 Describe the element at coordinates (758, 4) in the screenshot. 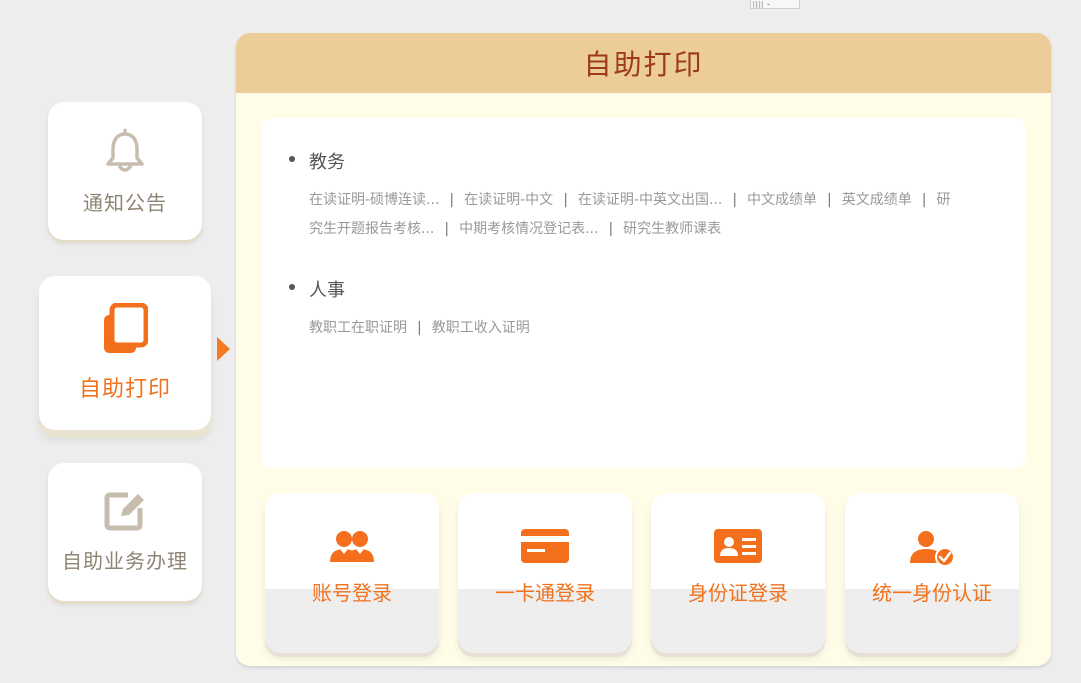

I see `grid-icon` at that location.